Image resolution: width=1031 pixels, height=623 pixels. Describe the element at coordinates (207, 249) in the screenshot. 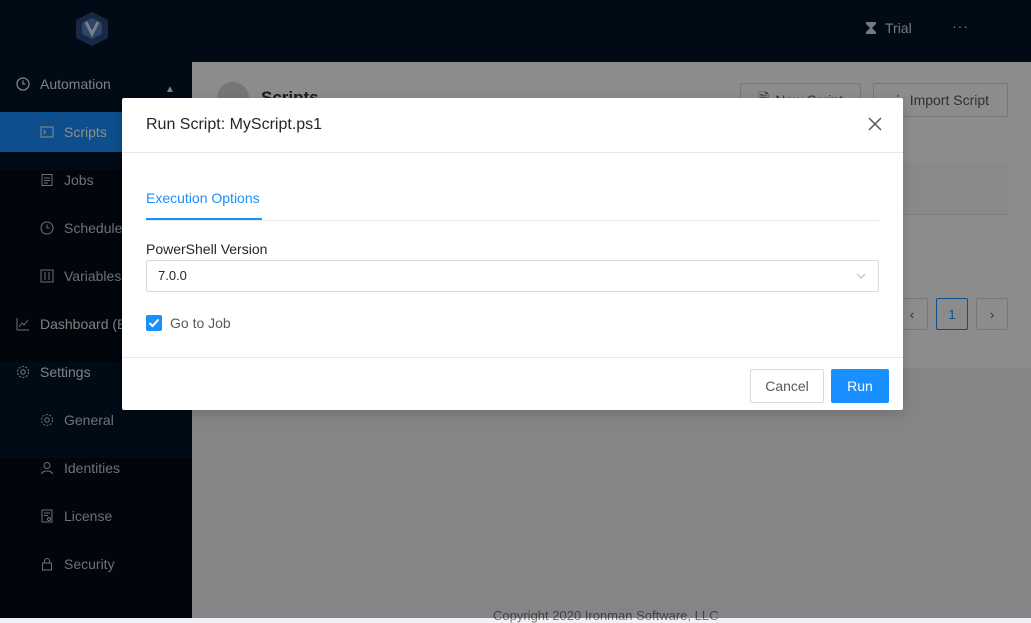

I see `powershell-version-label: PowerShell Version` at that location.